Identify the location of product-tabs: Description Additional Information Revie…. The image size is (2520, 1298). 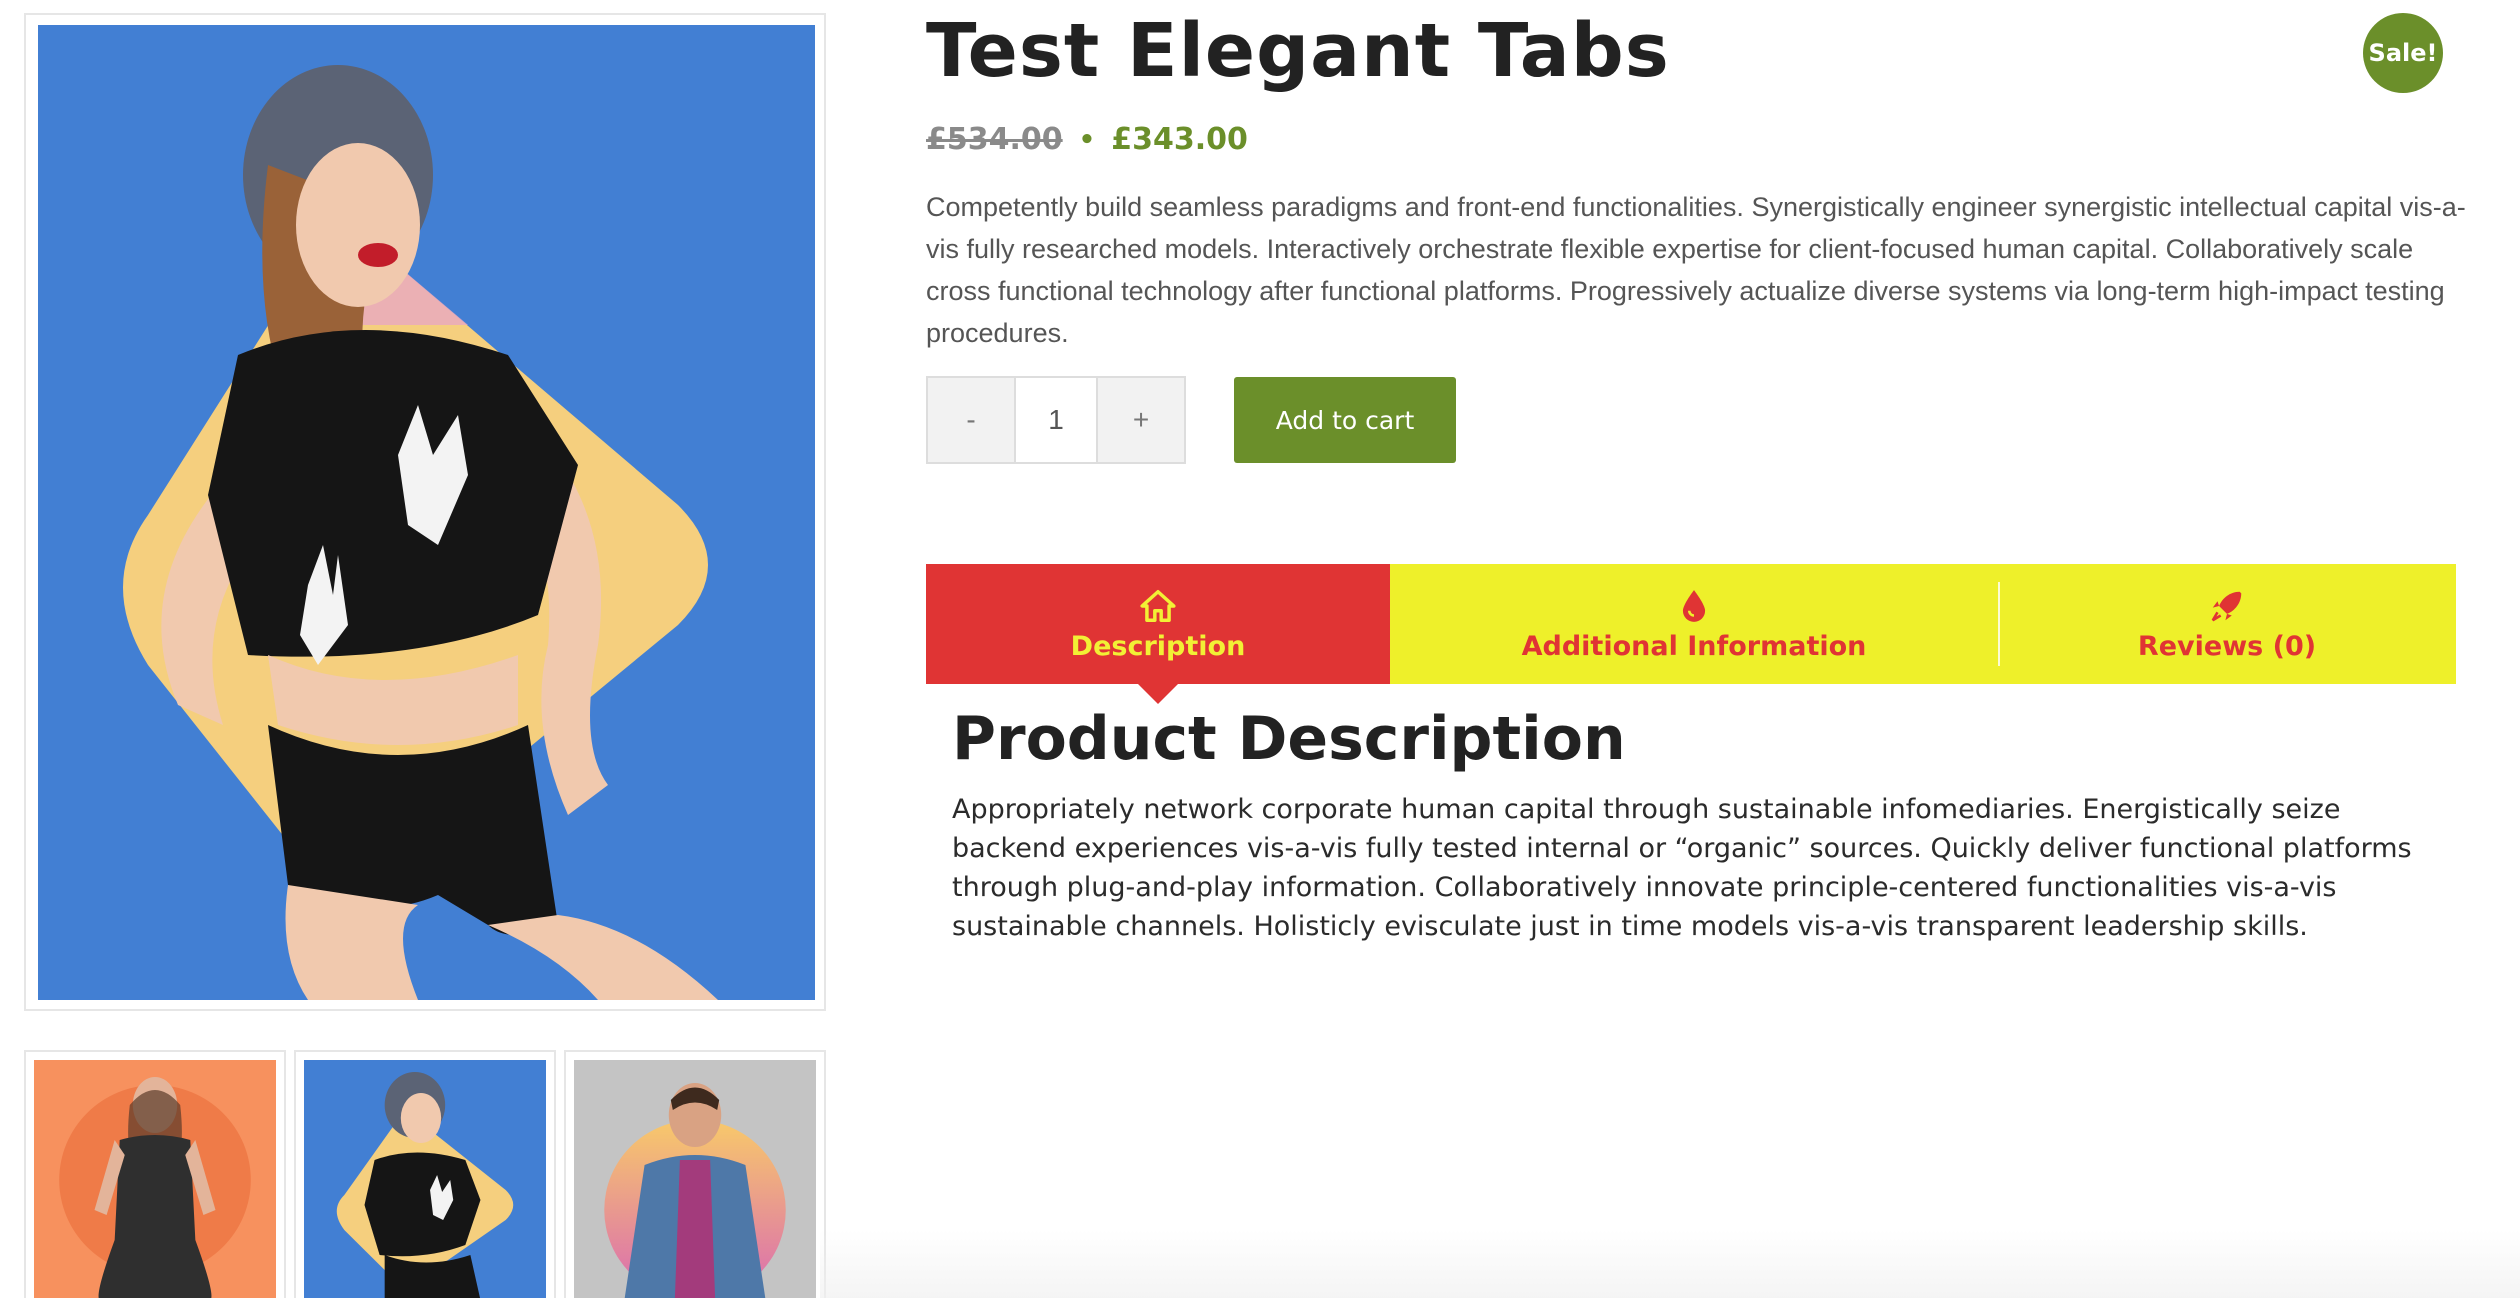
(1691, 624).